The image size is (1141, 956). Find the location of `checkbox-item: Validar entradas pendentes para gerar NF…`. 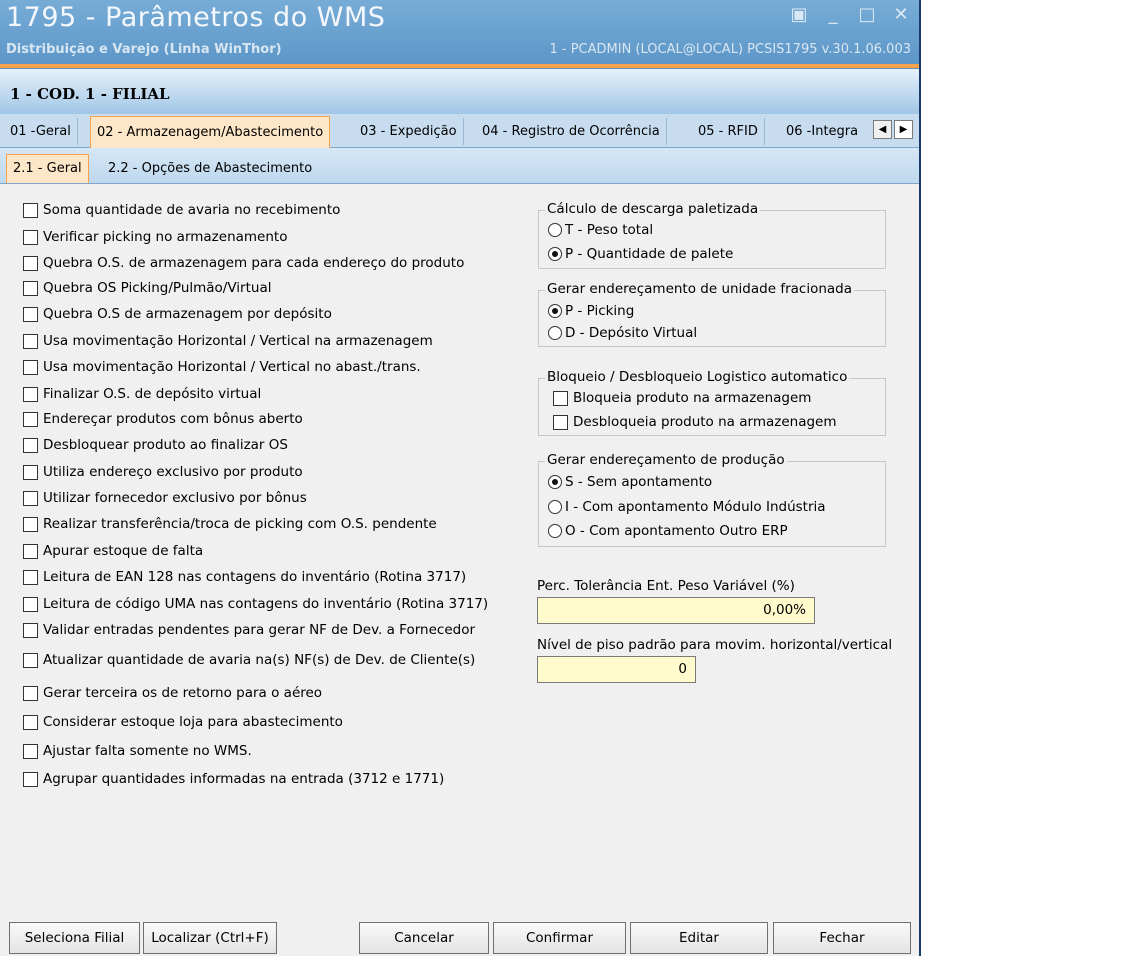

checkbox-item: Validar entradas pendentes para gerar NF… is located at coordinates (249, 630).